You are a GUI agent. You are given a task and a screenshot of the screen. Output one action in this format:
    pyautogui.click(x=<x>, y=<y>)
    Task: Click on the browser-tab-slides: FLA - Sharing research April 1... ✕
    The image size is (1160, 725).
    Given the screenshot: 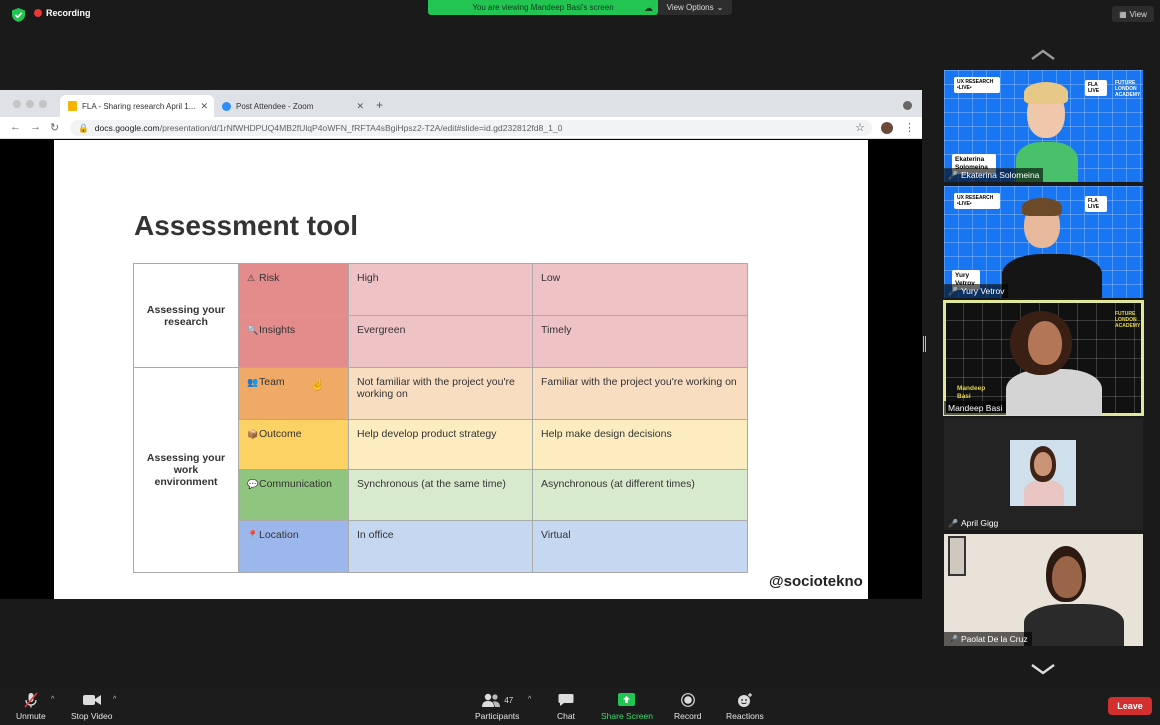 What is the action you would take?
    pyautogui.click(x=137, y=106)
    